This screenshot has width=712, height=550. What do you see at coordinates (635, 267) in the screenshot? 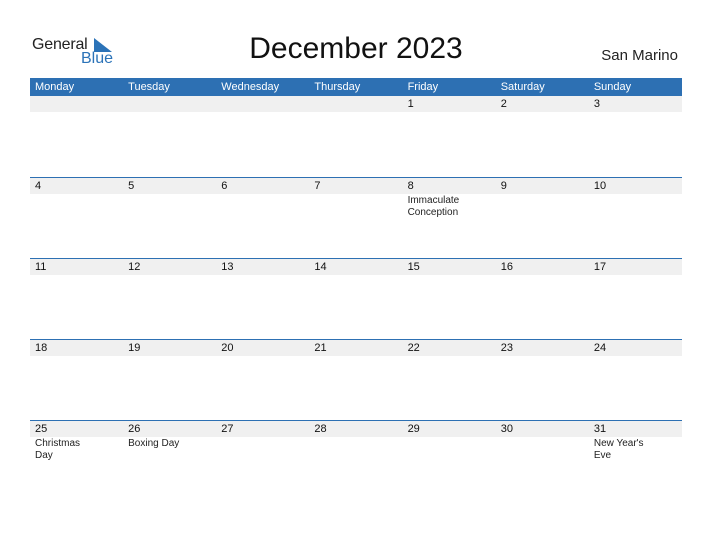
I see `day-number: 17` at bounding box center [635, 267].